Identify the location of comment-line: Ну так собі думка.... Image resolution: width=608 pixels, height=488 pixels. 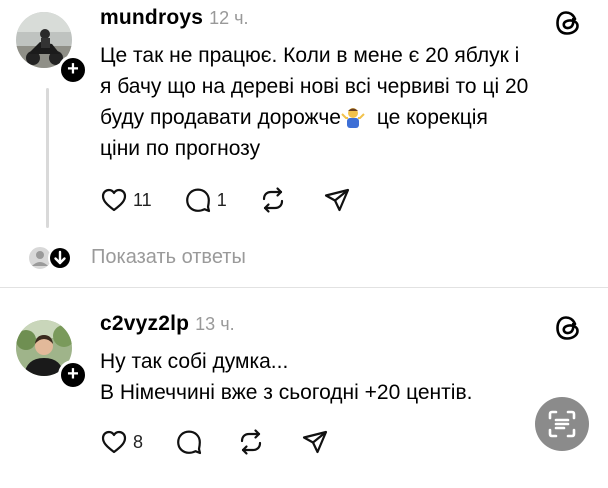
(194, 361).